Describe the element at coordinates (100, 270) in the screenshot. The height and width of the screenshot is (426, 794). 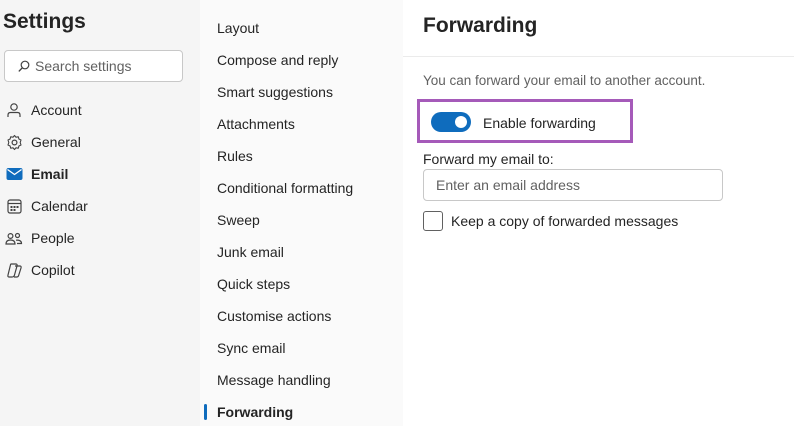
I see `nav-item-copilot: Copilot` at that location.